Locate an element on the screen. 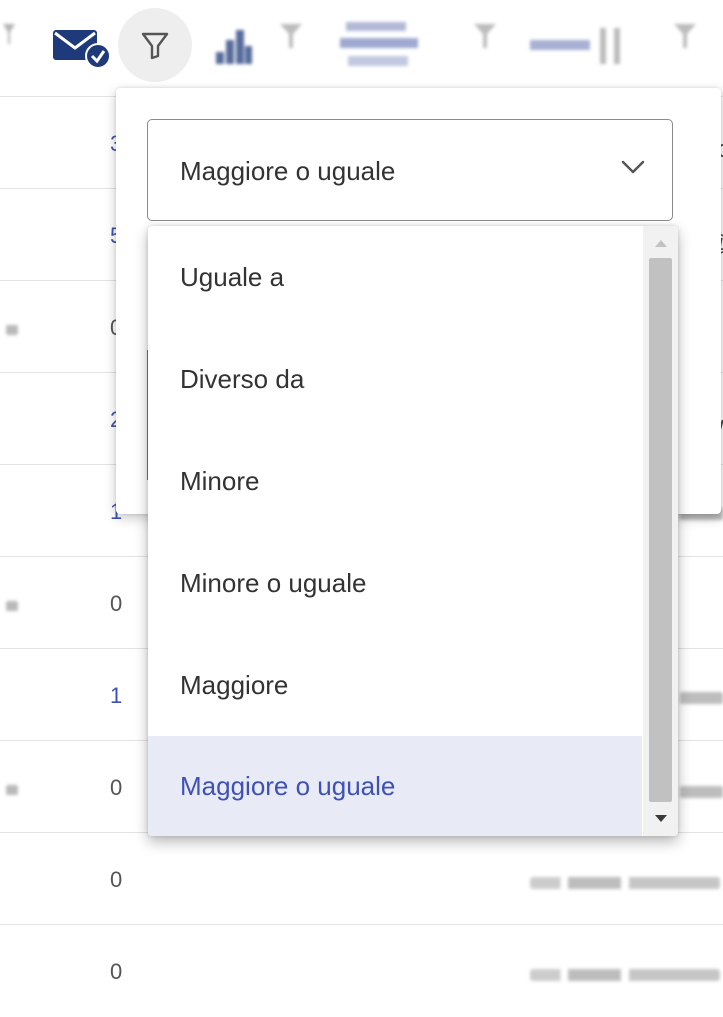 The height and width of the screenshot is (1017, 723). operator-option: Minore o uguale is located at coordinates (395, 583).